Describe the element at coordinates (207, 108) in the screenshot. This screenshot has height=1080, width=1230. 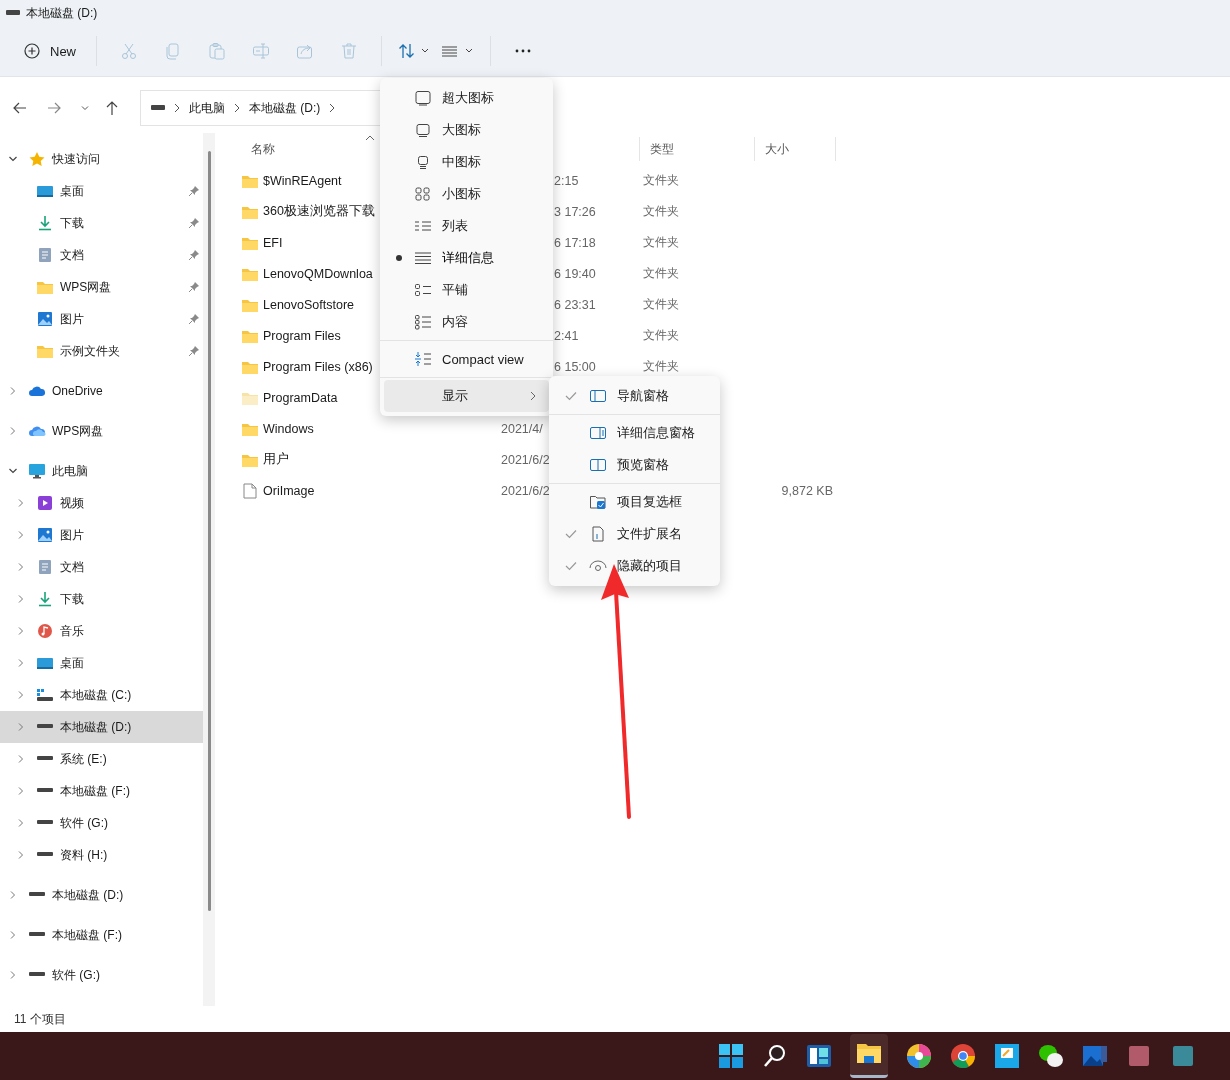
I see `breadcrumb: 此电脑` at that location.